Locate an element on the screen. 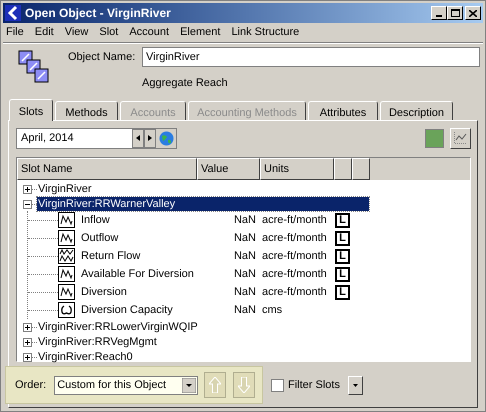  menu-item: Edit is located at coordinates (44, 32).